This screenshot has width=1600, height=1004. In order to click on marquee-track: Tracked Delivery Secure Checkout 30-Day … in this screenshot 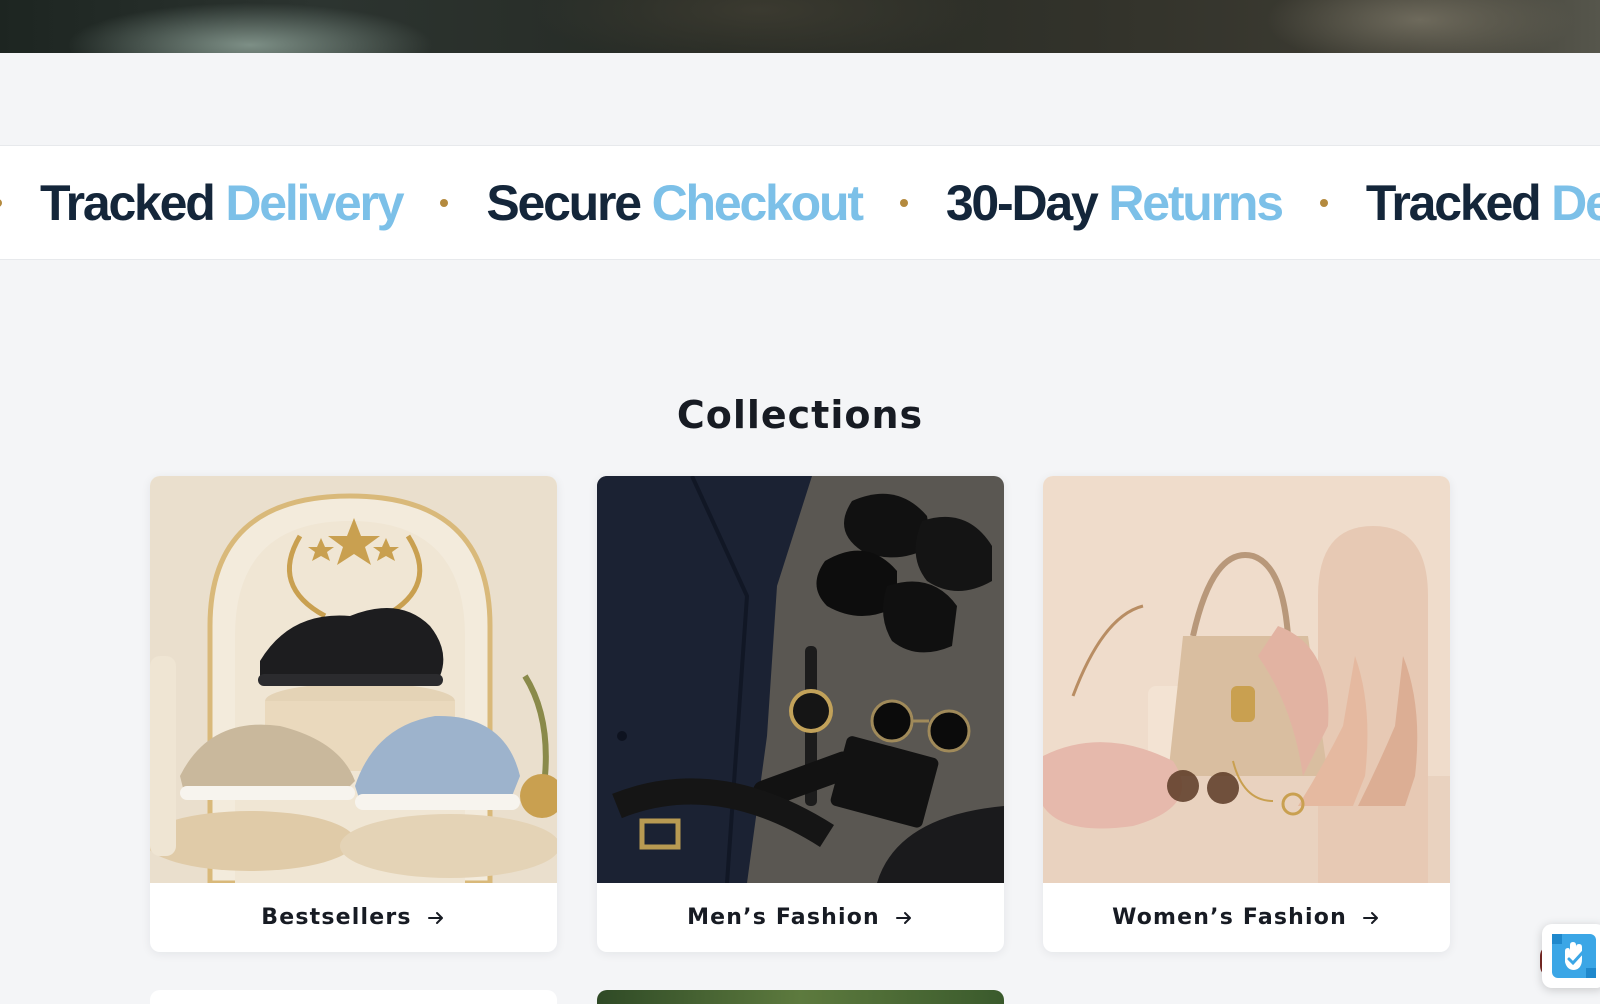, I will do `click(800, 202)`.